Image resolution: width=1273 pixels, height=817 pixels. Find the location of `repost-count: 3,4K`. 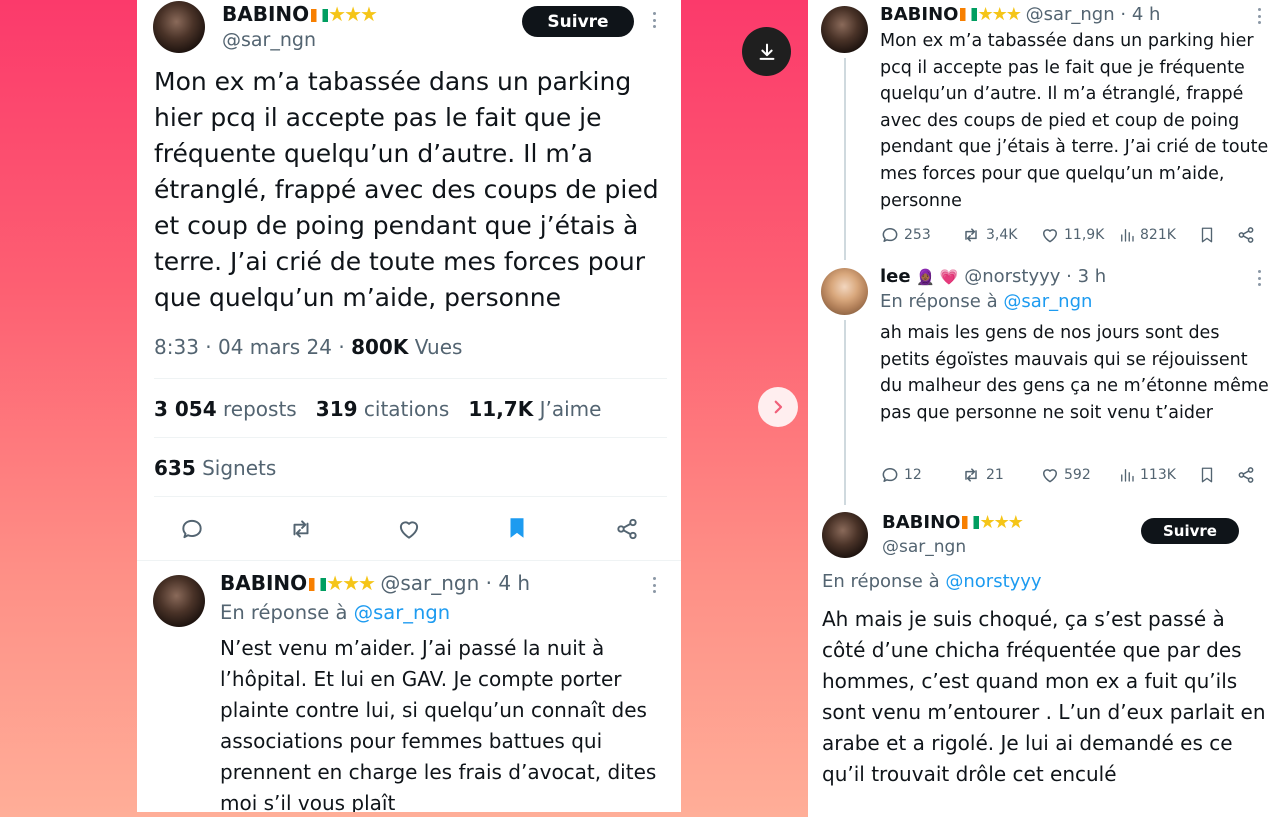

repost-count: 3,4K is located at coordinates (1002, 235).